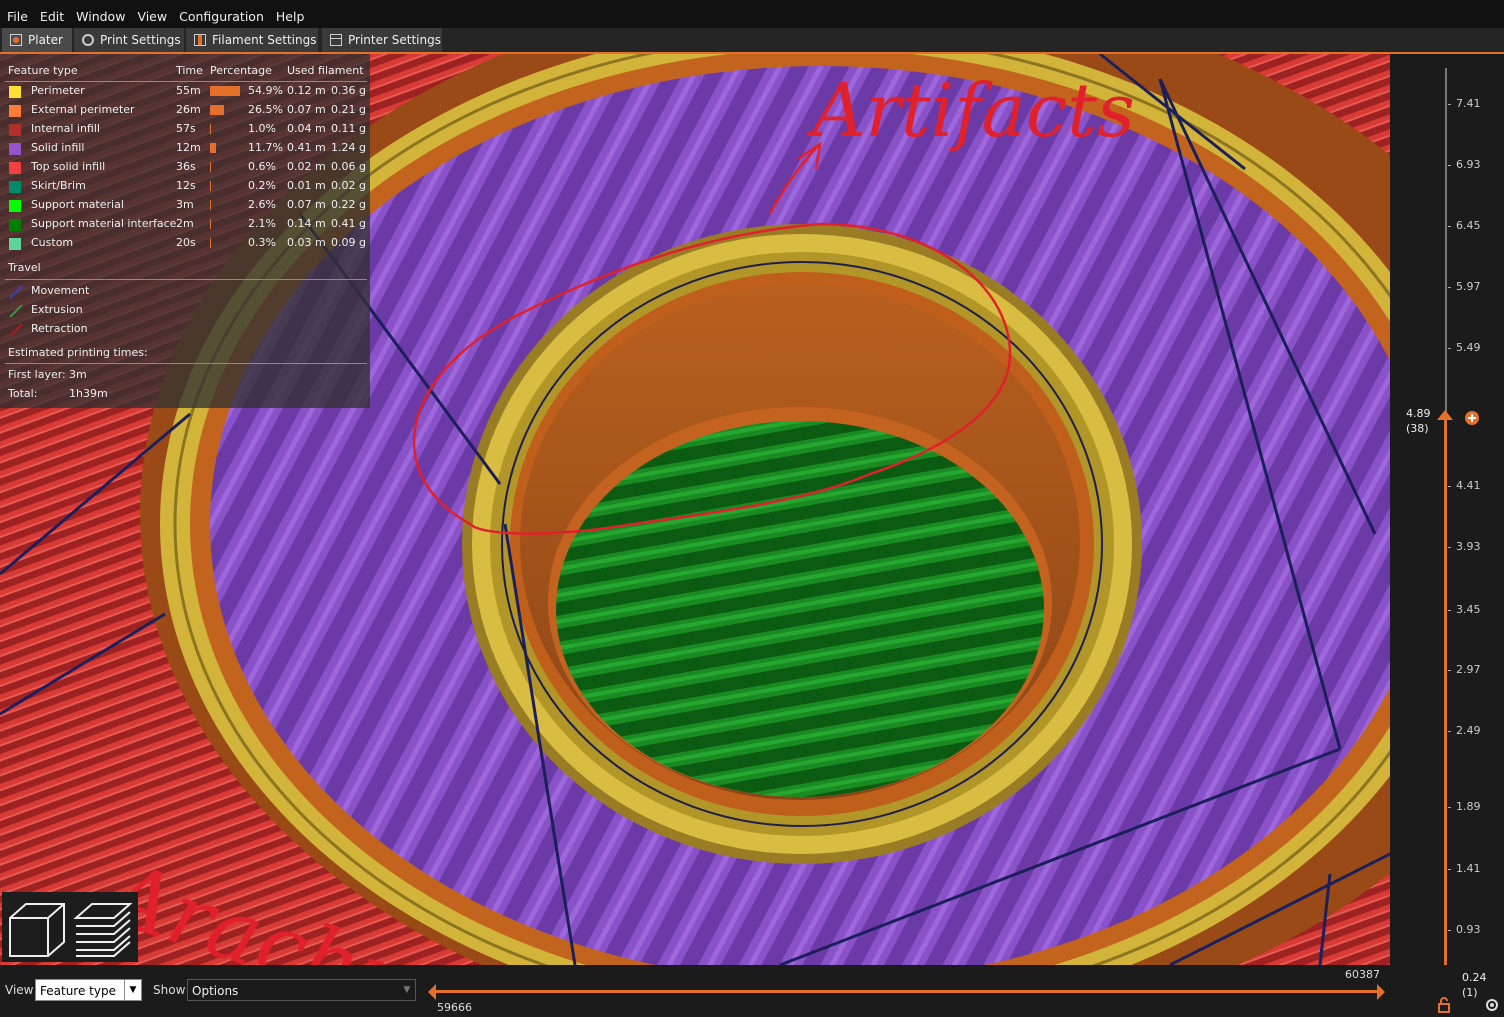 The width and height of the screenshot is (1504, 1017). Describe the element at coordinates (348, 223) in the screenshot. I see `legend-used-weight: 0.41 g` at that location.